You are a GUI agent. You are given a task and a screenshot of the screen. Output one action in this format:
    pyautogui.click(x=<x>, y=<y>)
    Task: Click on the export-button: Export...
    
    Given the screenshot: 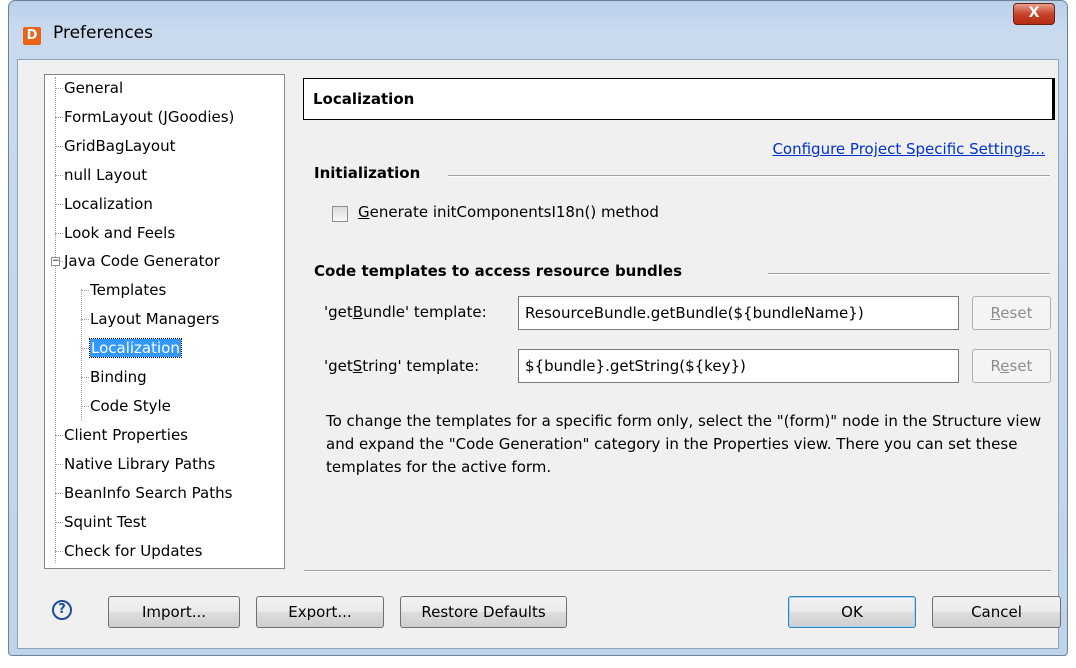 What is the action you would take?
    pyautogui.click(x=320, y=612)
    